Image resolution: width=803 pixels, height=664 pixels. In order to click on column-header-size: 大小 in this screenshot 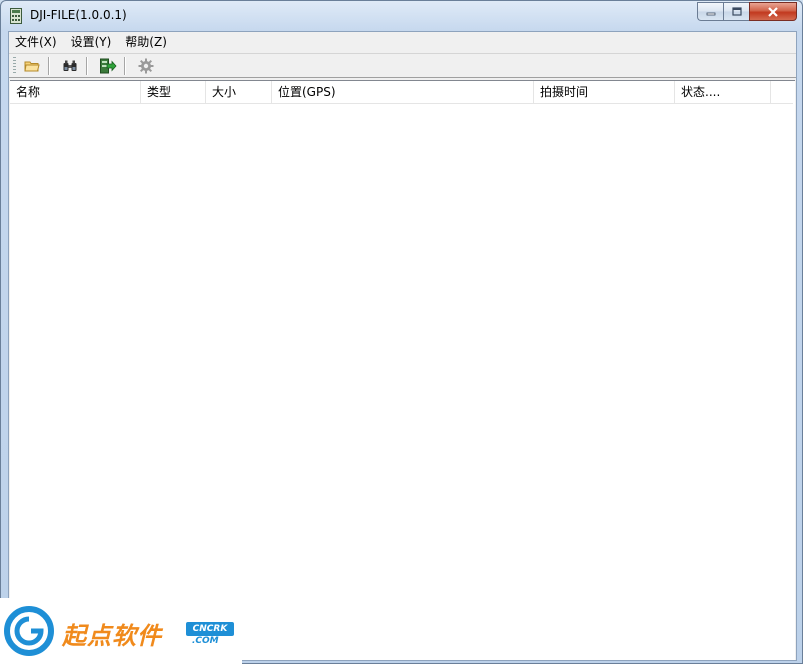, I will do `click(239, 92)`.